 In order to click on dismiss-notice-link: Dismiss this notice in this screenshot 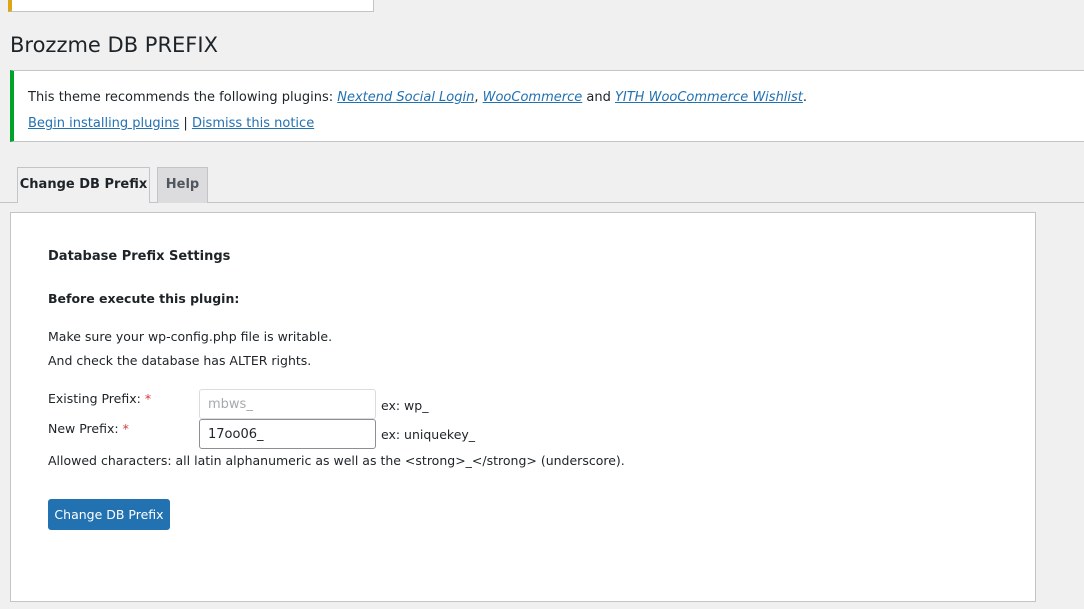, I will do `click(253, 123)`.